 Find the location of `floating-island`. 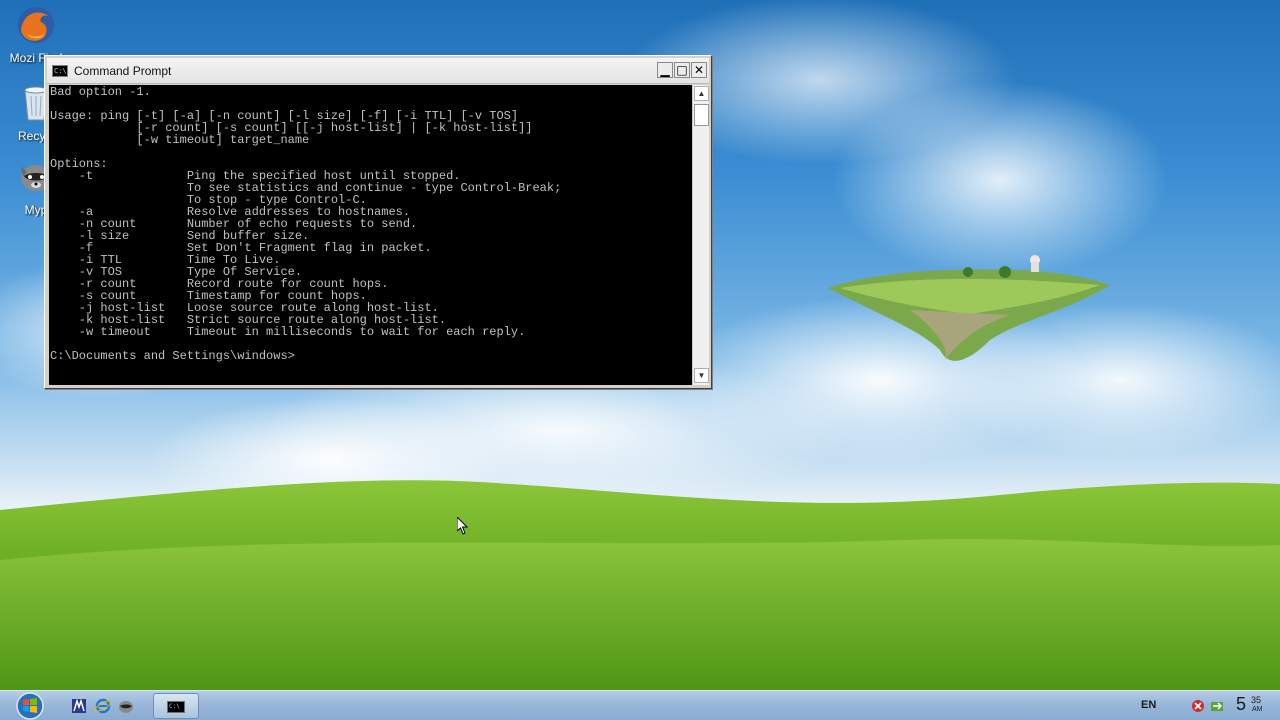

floating-island is located at coordinates (969, 308).